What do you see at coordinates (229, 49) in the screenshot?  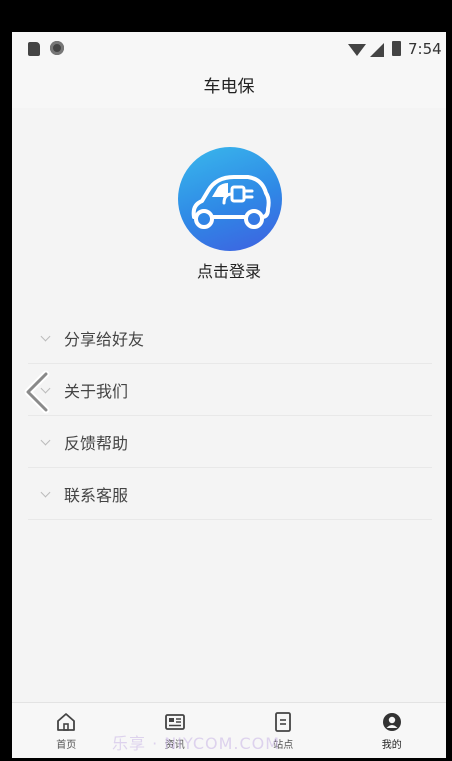 I see `status-bar: 7:54` at bounding box center [229, 49].